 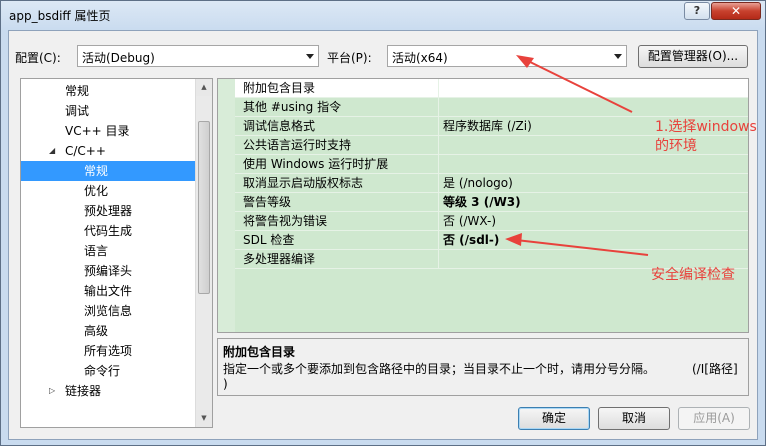 What do you see at coordinates (204, 87) in the screenshot?
I see `scroll-up-icon: ▲` at bounding box center [204, 87].